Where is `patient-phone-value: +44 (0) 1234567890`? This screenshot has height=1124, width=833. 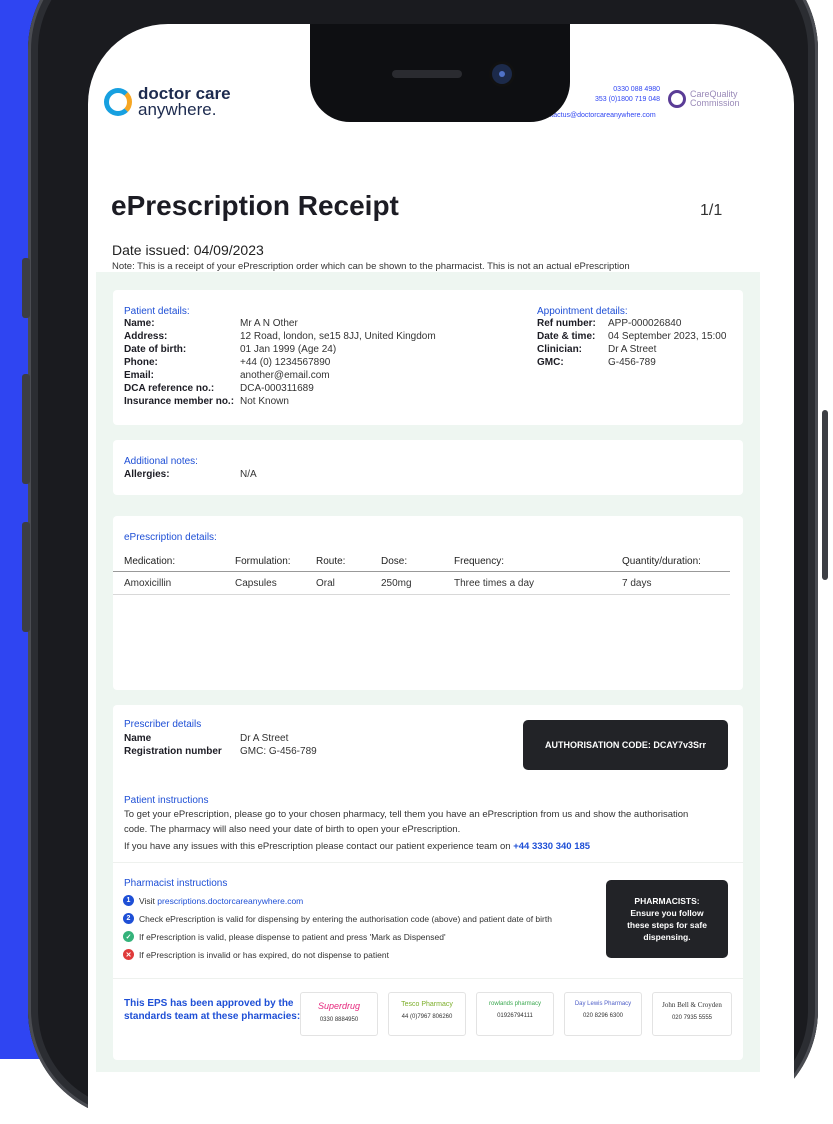
patient-phone-value: +44 (0) 1234567890 is located at coordinates (285, 362).